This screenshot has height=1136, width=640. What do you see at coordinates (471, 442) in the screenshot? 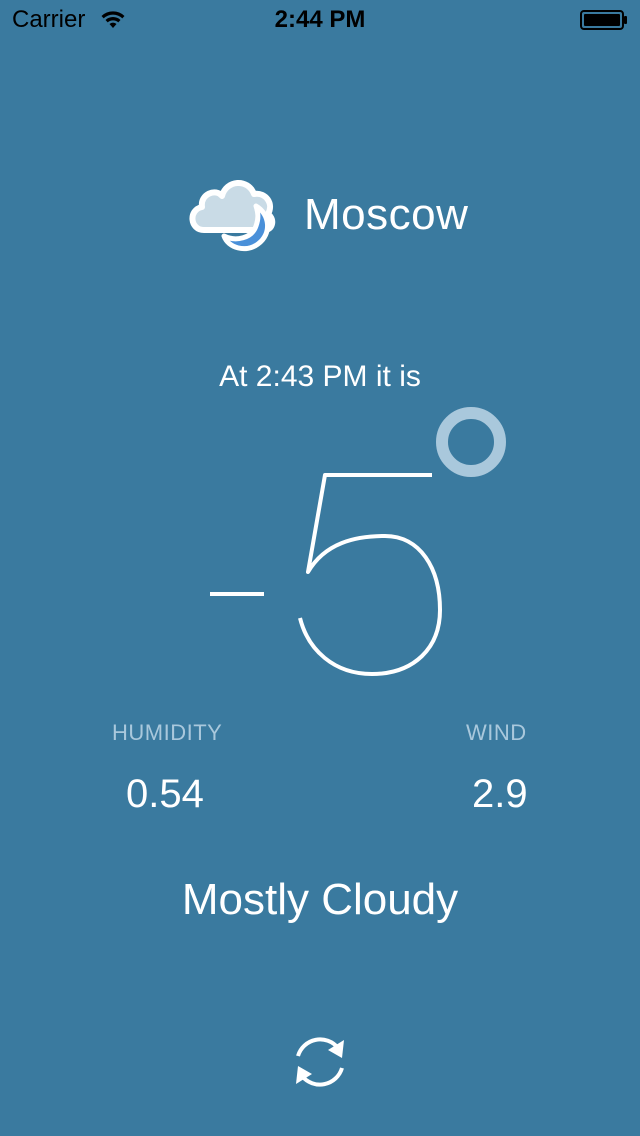
I see `degree-icon` at bounding box center [471, 442].